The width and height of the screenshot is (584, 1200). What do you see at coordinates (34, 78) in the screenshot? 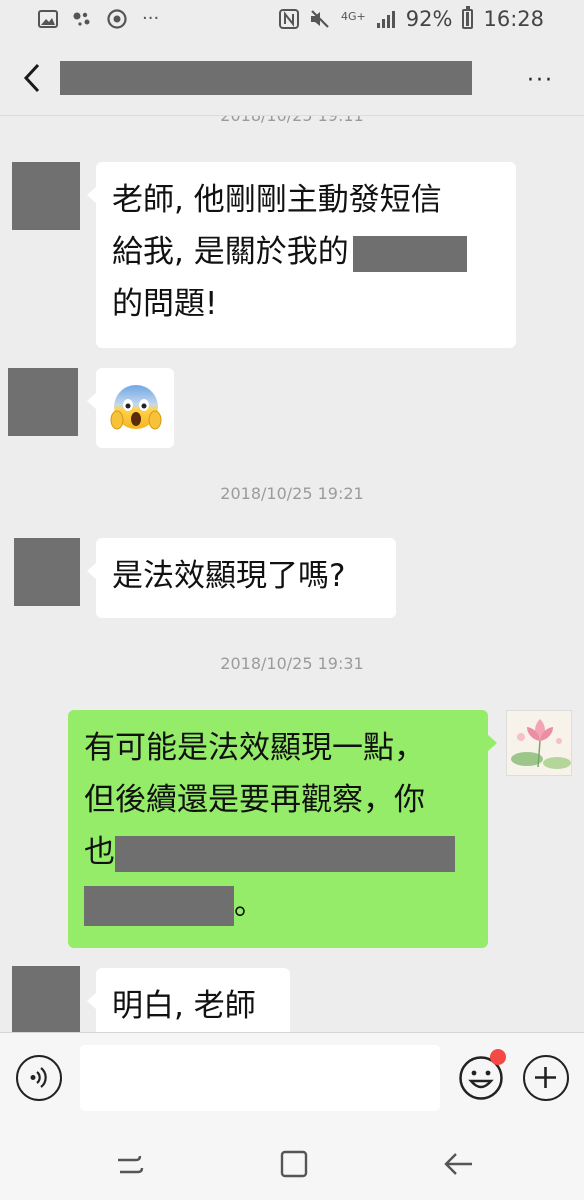
I see `back-arrow-icon` at bounding box center [34, 78].